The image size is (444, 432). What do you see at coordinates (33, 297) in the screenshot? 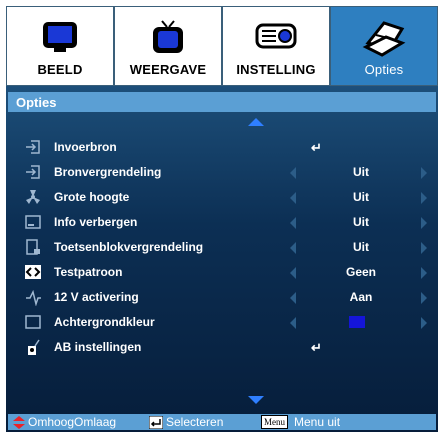
I see `12v-trigger-icon` at bounding box center [33, 297].